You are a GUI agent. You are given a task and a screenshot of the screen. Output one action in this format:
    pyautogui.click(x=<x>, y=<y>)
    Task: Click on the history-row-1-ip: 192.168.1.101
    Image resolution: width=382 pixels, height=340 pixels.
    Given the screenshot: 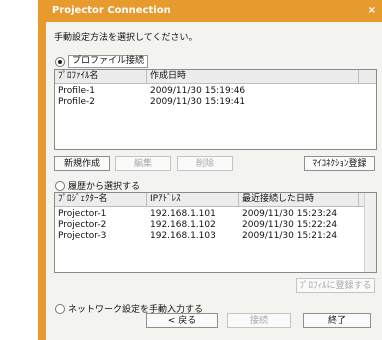 What is the action you would take?
    pyautogui.click(x=181, y=214)
    